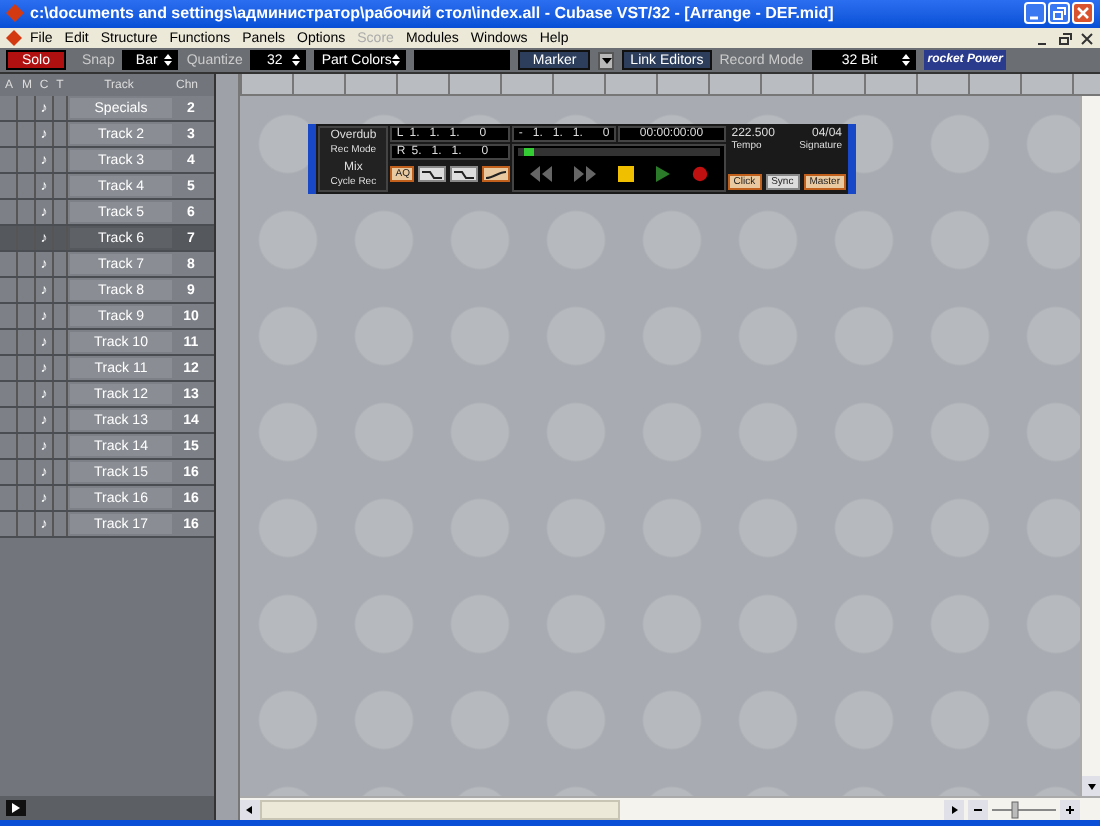 Image resolution: width=1100 pixels, height=826 pixels. Describe the element at coordinates (626, 173) in the screenshot. I see `stop-icon` at that location.